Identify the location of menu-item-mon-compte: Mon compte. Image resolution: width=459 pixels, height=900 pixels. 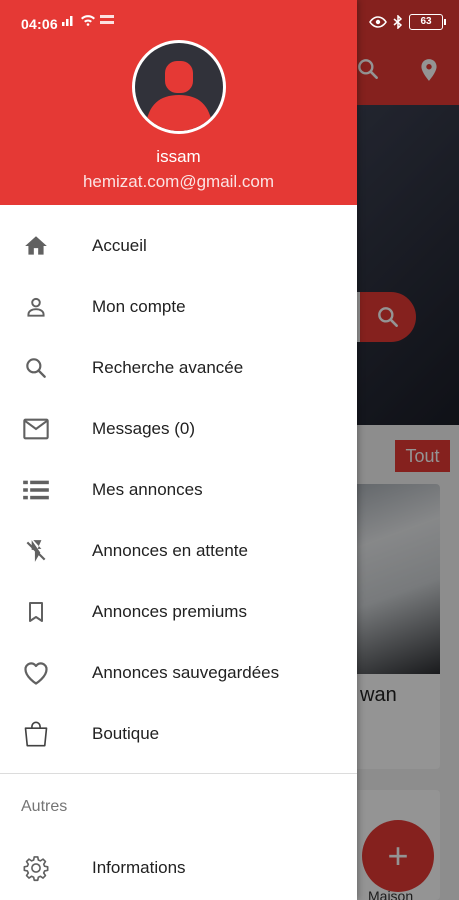
(178, 306).